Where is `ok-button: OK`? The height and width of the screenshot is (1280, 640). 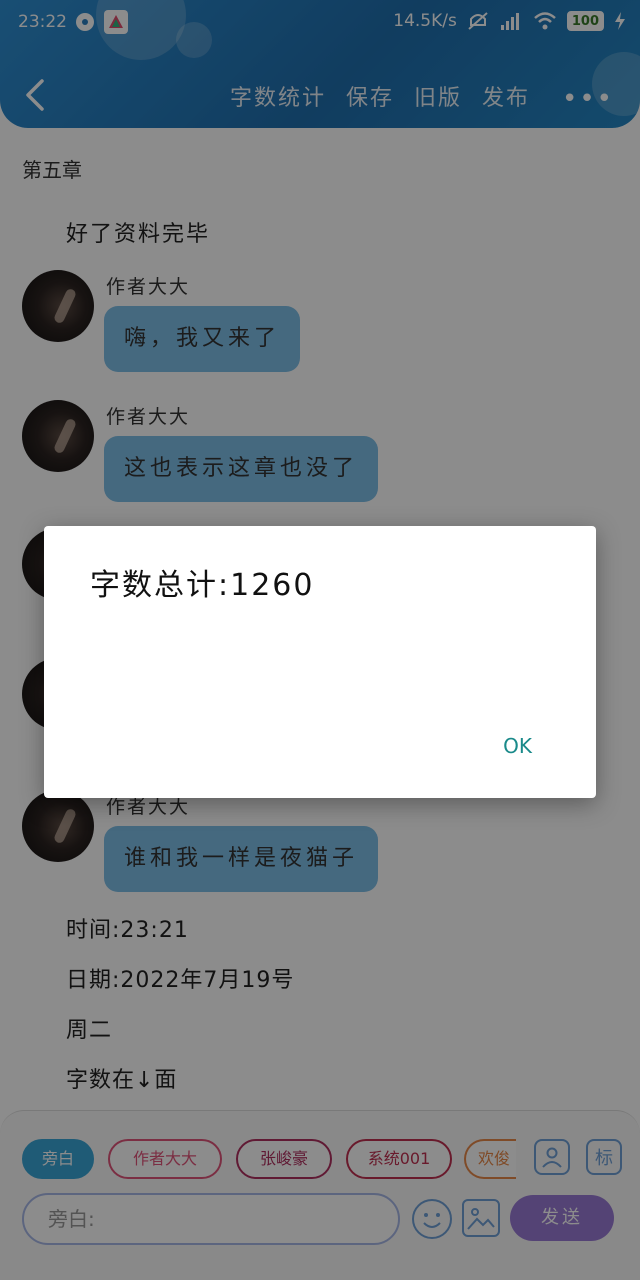 ok-button: OK is located at coordinates (517, 746).